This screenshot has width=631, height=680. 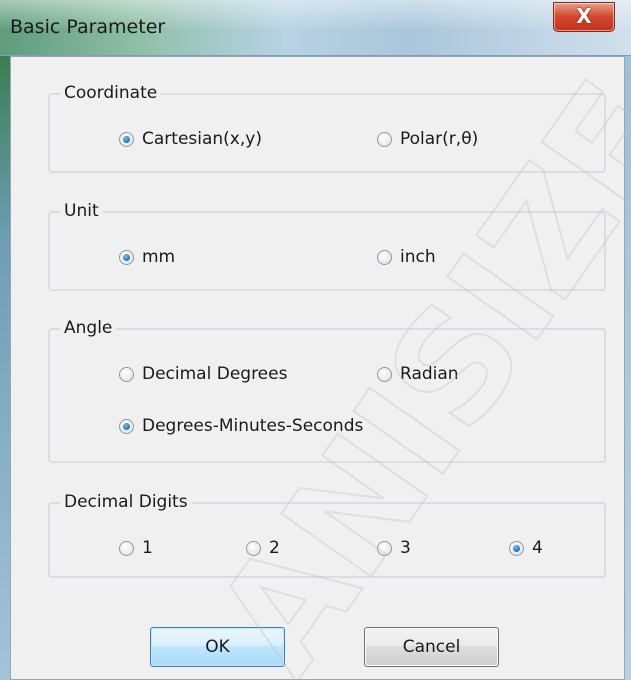 What do you see at coordinates (394, 548) in the screenshot?
I see `radio-digits-3: 3` at bounding box center [394, 548].